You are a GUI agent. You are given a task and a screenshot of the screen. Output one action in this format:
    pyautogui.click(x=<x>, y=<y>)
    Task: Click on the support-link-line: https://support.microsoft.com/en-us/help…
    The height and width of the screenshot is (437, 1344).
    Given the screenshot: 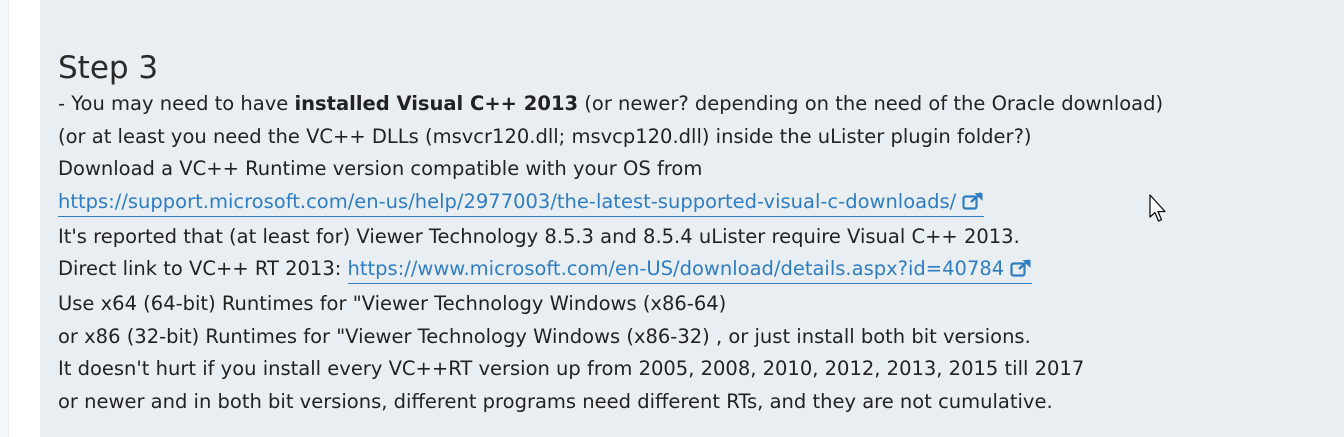 What is the action you would take?
    pyautogui.click(x=693, y=203)
    